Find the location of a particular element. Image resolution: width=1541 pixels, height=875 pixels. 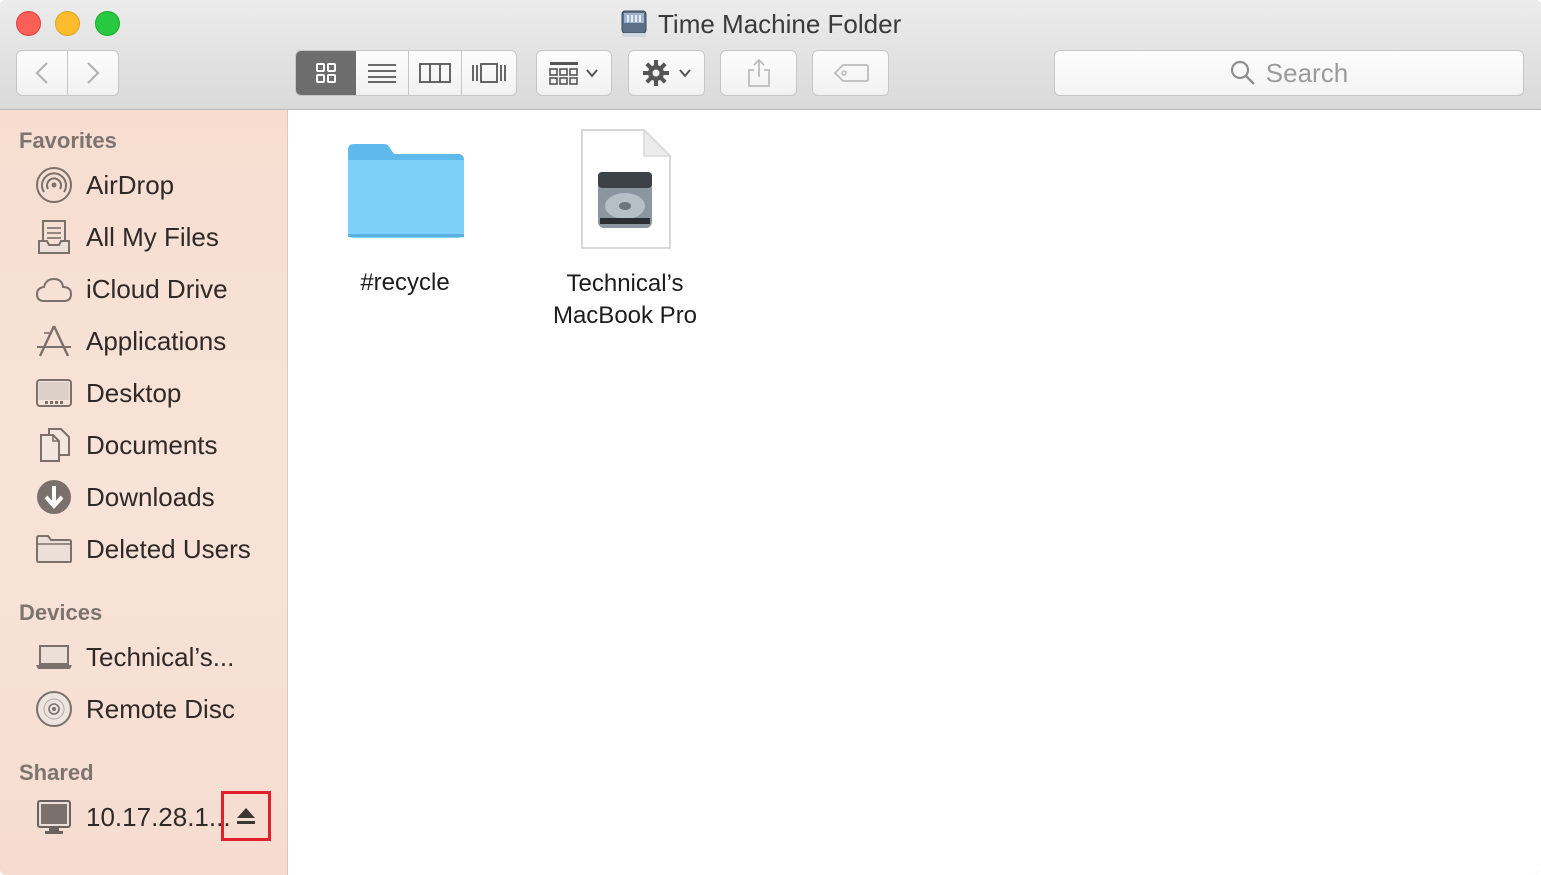

search-field: Search is located at coordinates (1289, 73).